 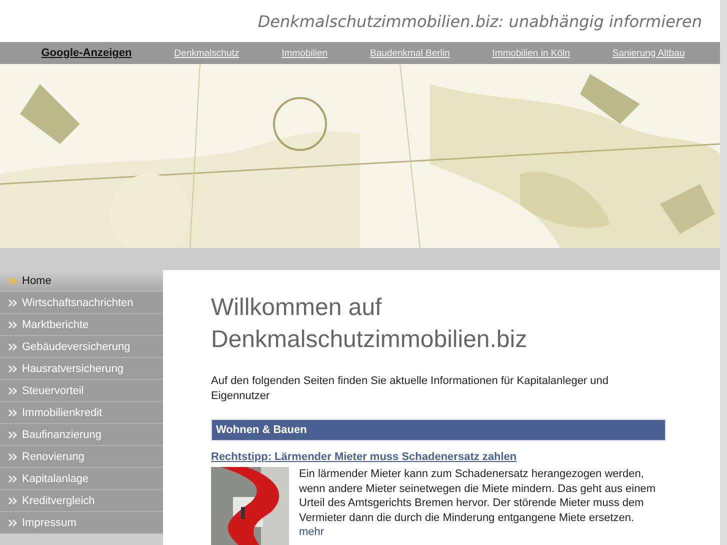 What do you see at coordinates (81, 479) in the screenshot?
I see `menu-item: Kapitalanlage` at bounding box center [81, 479].